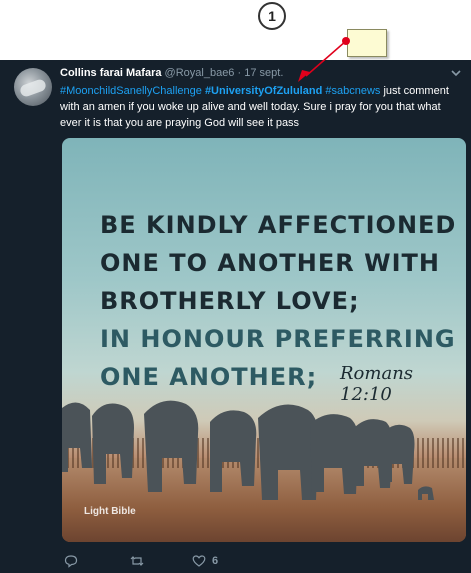 This screenshot has height=573, width=471. What do you see at coordinates (215, 561) in the screenshot?
I see `like-count: 6` at bounding box center [215, 561].